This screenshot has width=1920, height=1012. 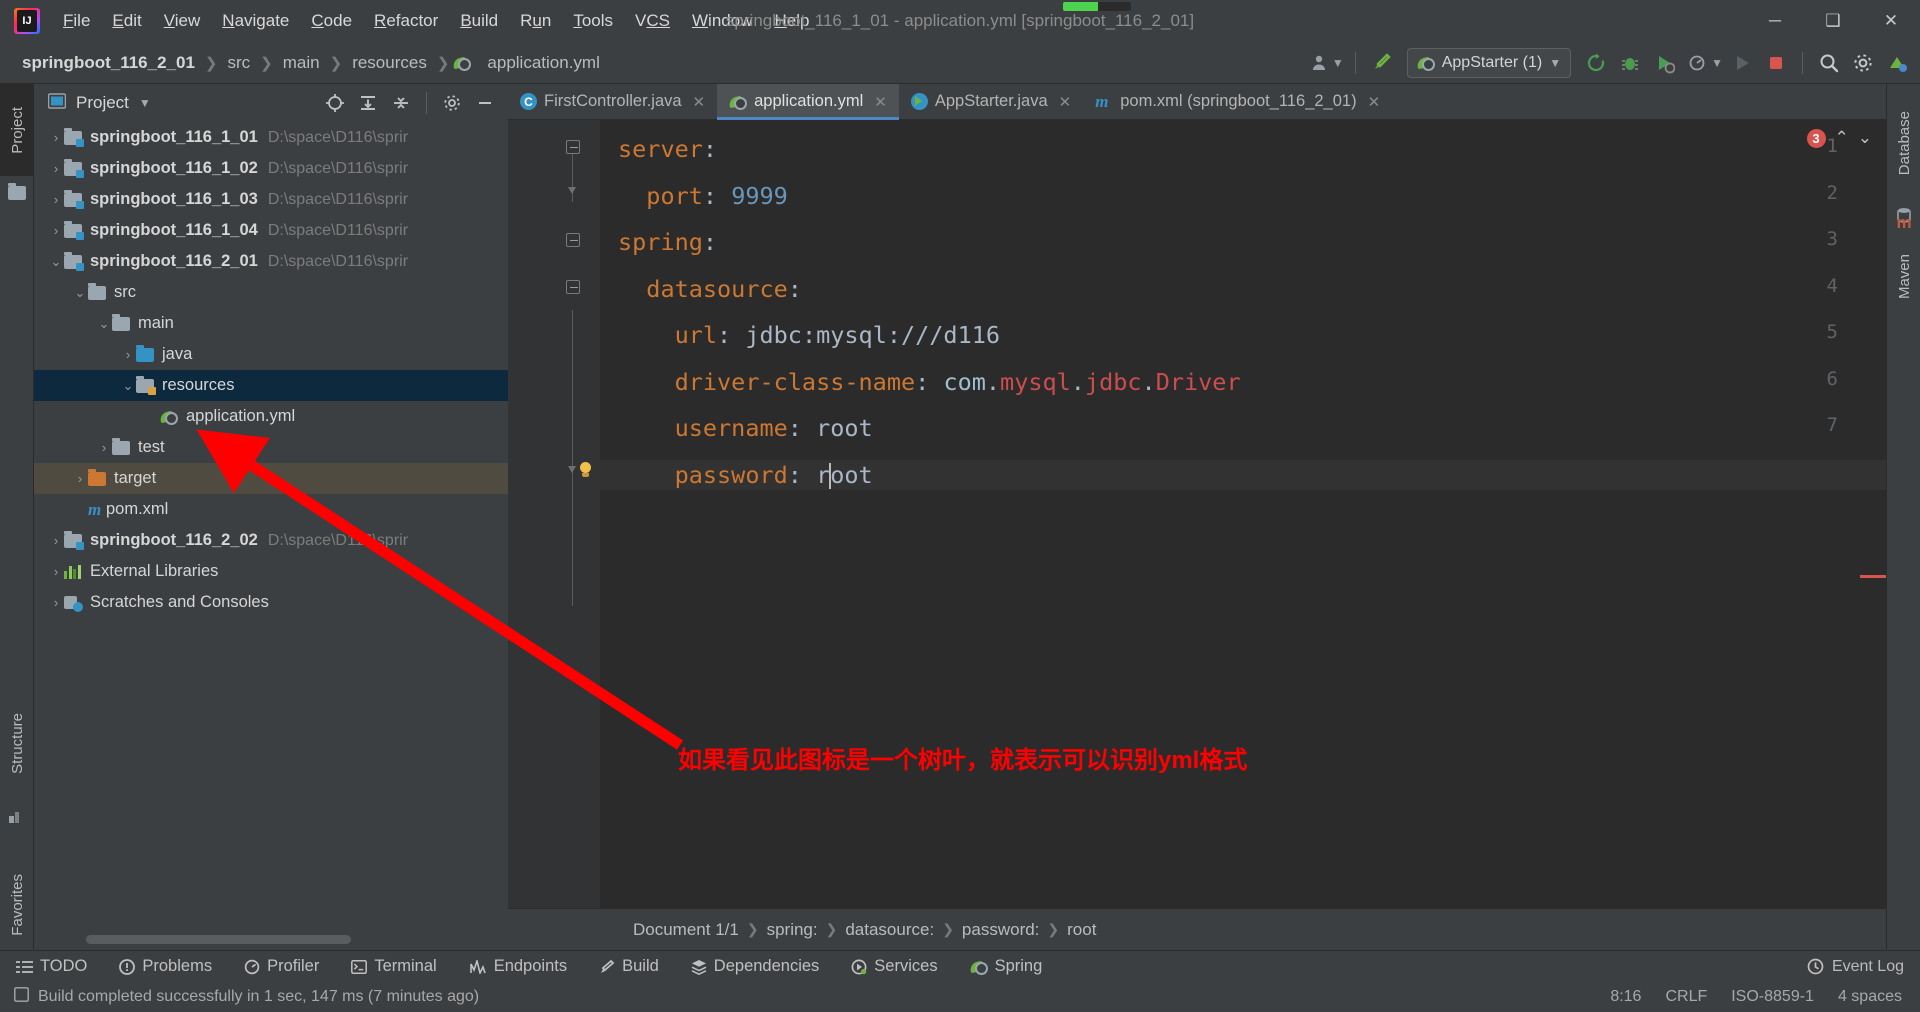 What do you see at coordinates (535, 21) in the screenshot?
I see `menu-run: Run` at bounding box center [535, 21].